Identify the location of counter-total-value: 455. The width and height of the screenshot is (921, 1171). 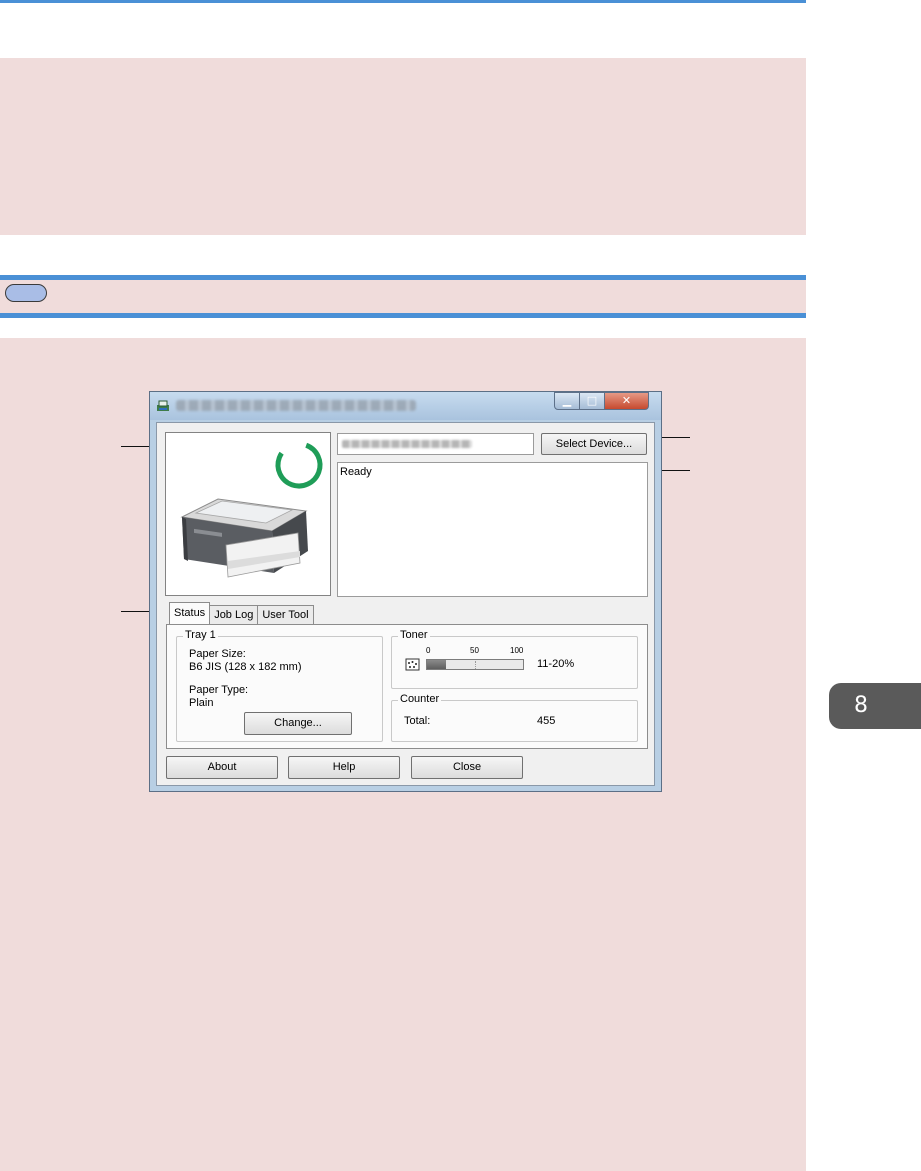
(546, 721).